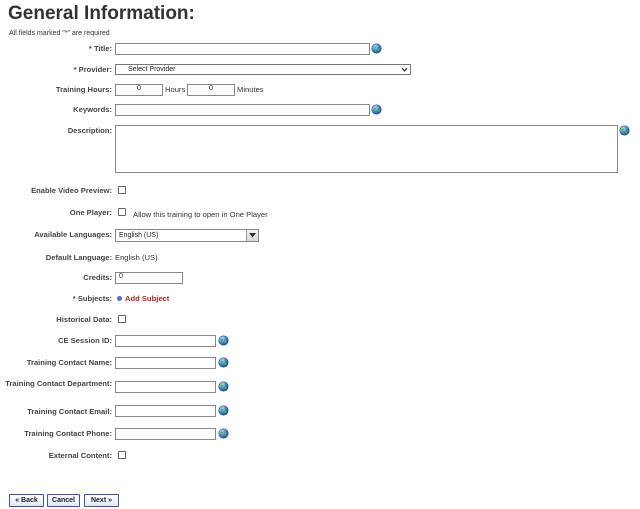  Describe the element at coordinates (404, 69) in the screenshot. I see `chevron-down-icon` at that location.